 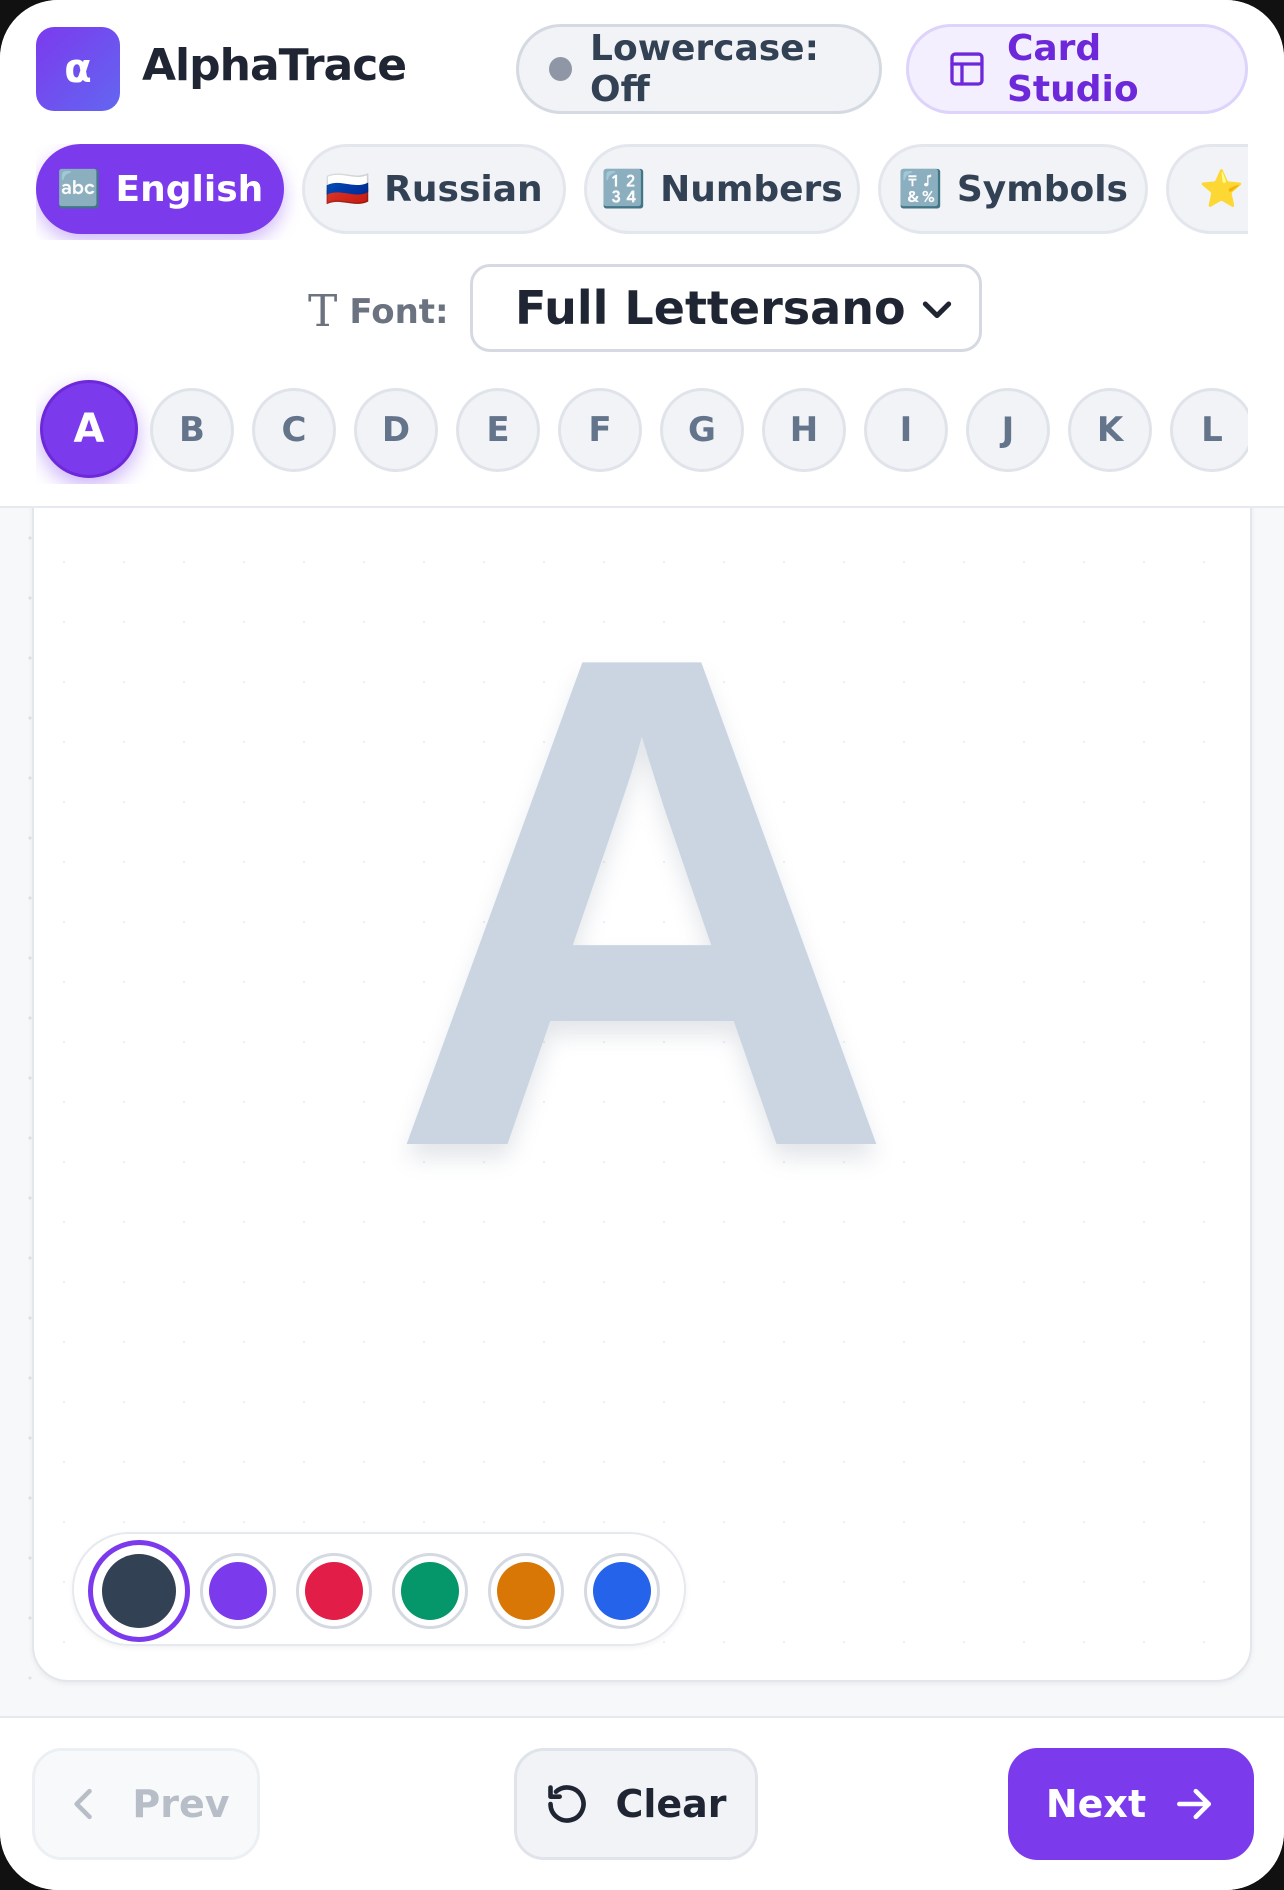 I want to click on tab-russian: 🇷🇺 Russian, so click(x=434, y=189).